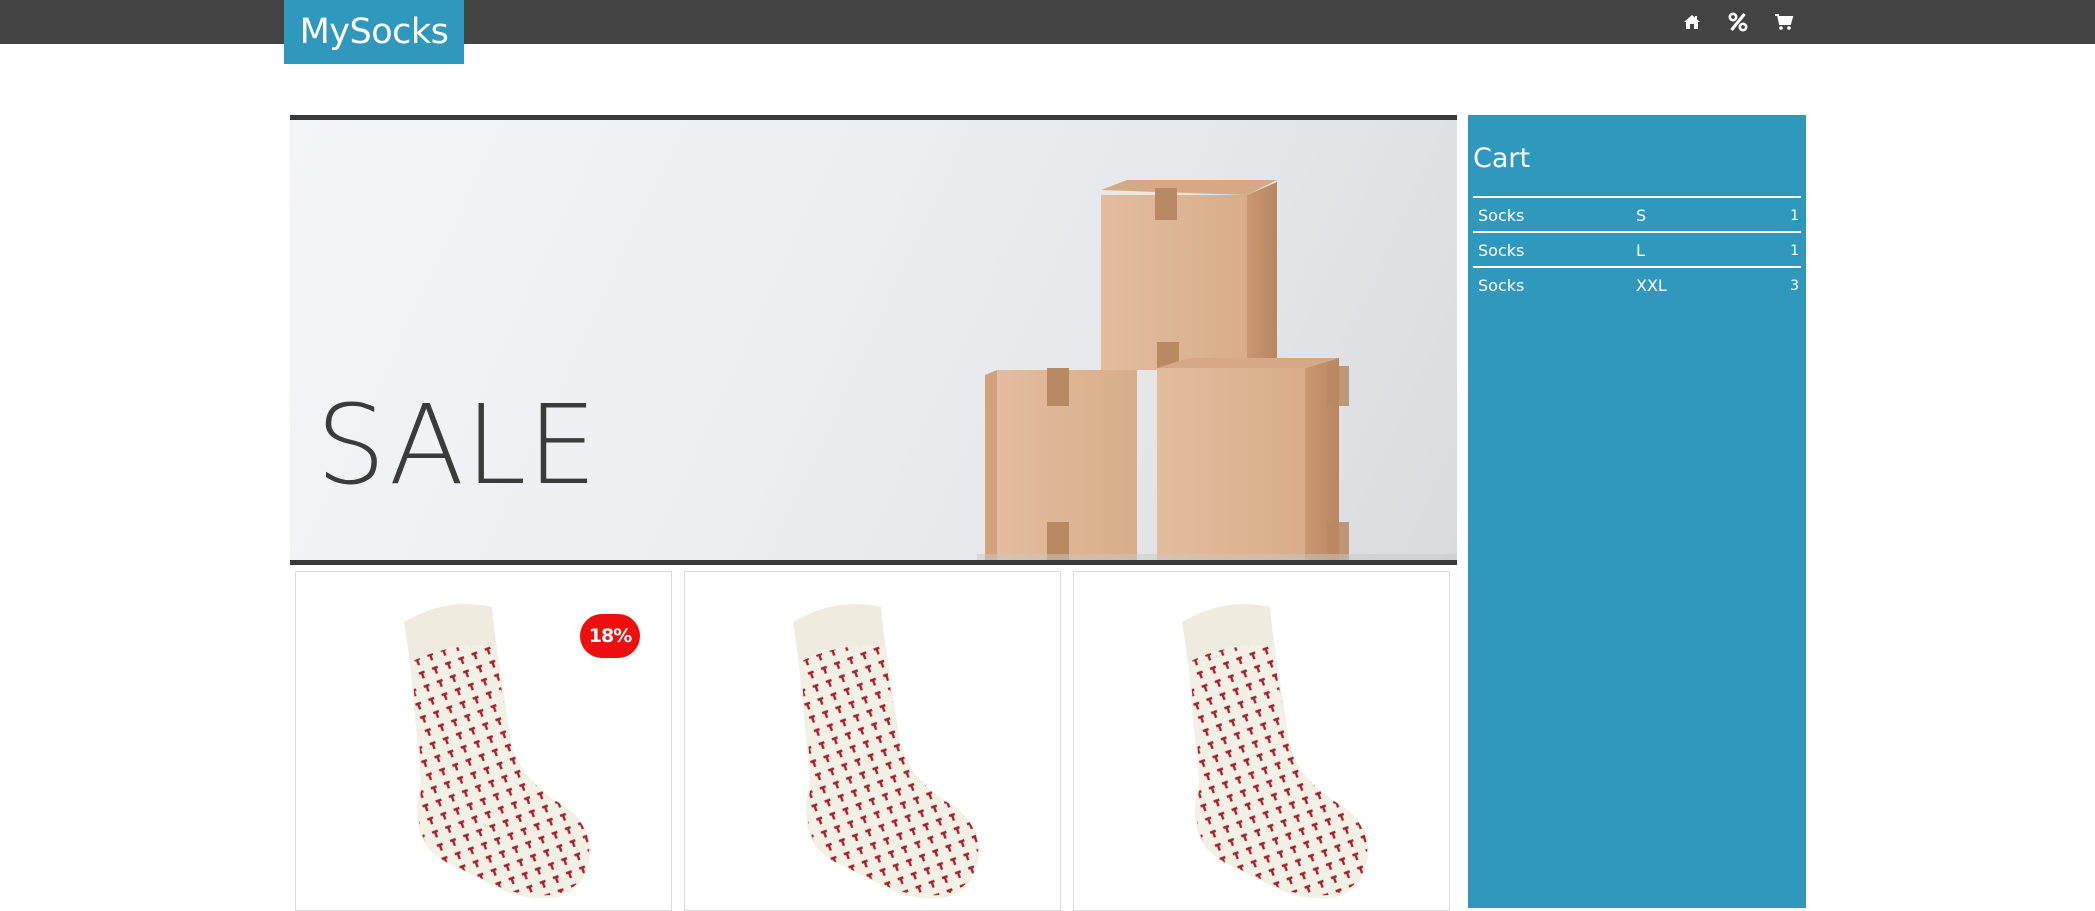  What do you see at coordinates (1637, 511) in the screenshot?
I see `cart-panel: Cart Socks S 1 Socks L 1 Socks XXL 3` at bounding box center [1637, 511].